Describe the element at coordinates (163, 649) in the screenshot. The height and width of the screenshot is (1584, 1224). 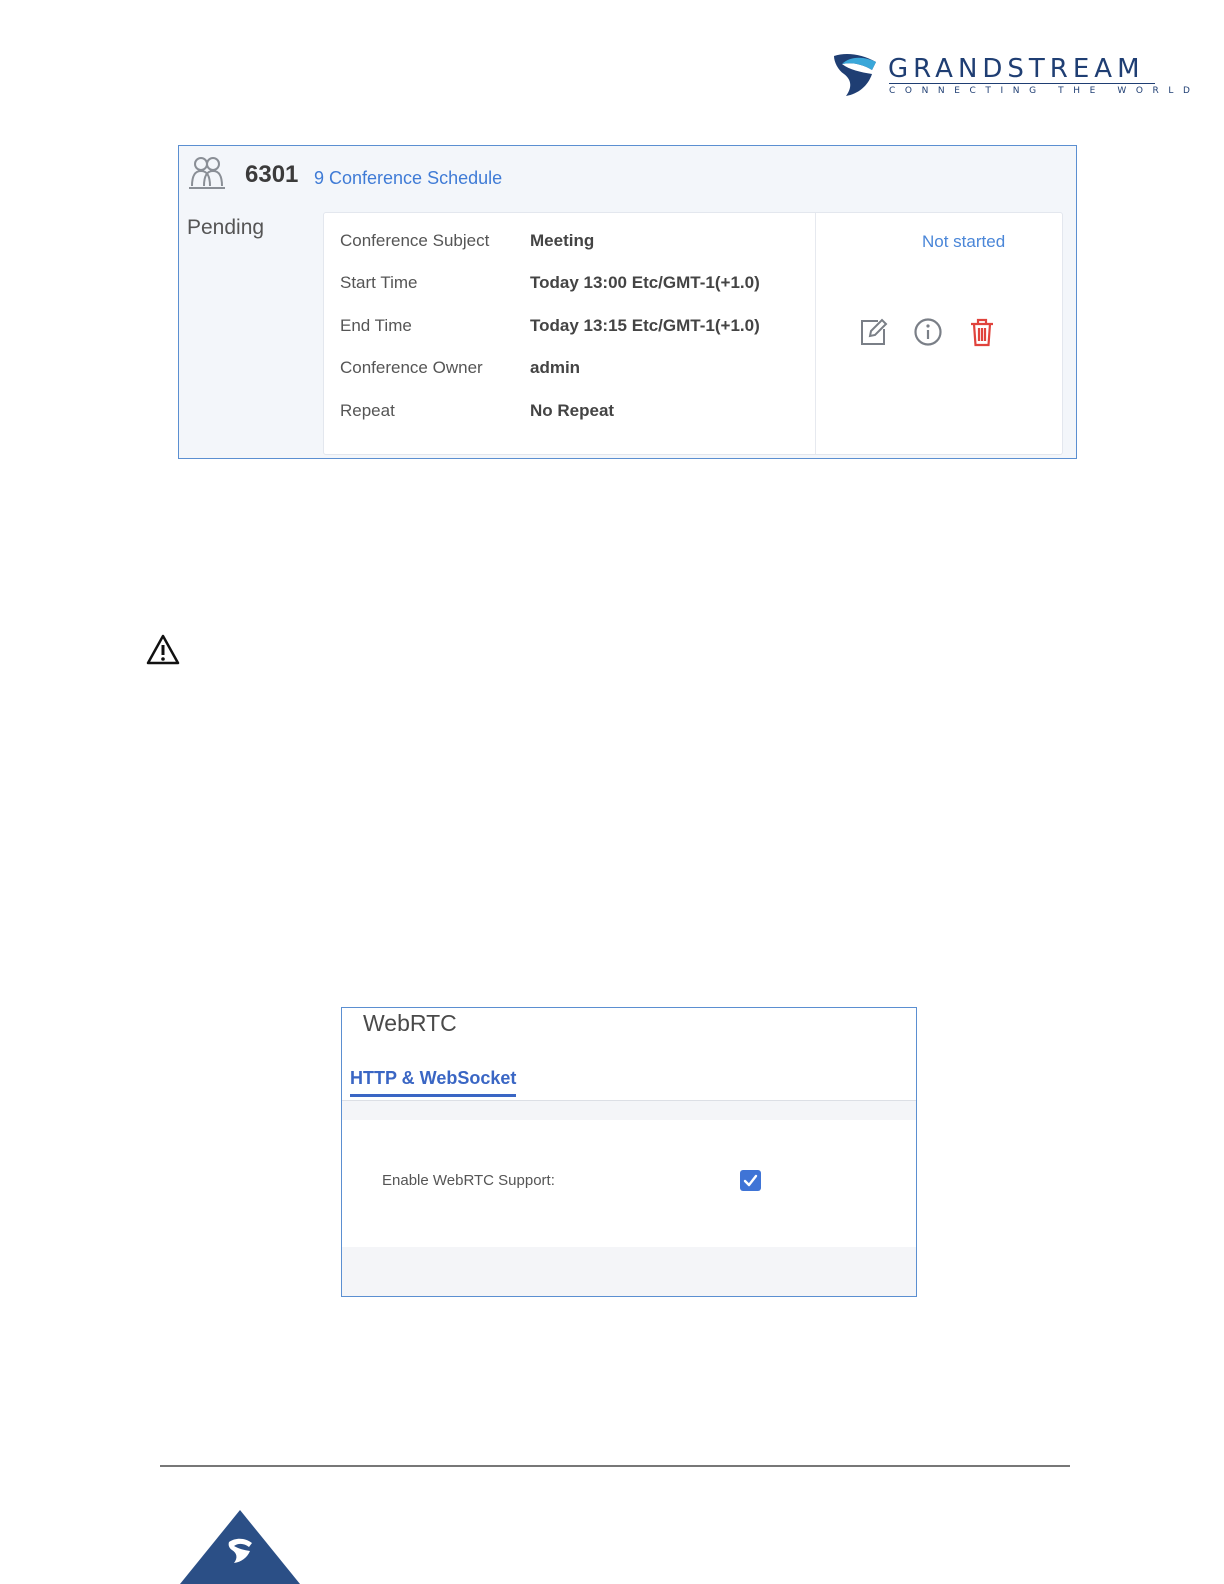
I see `warning-icon` at that location.